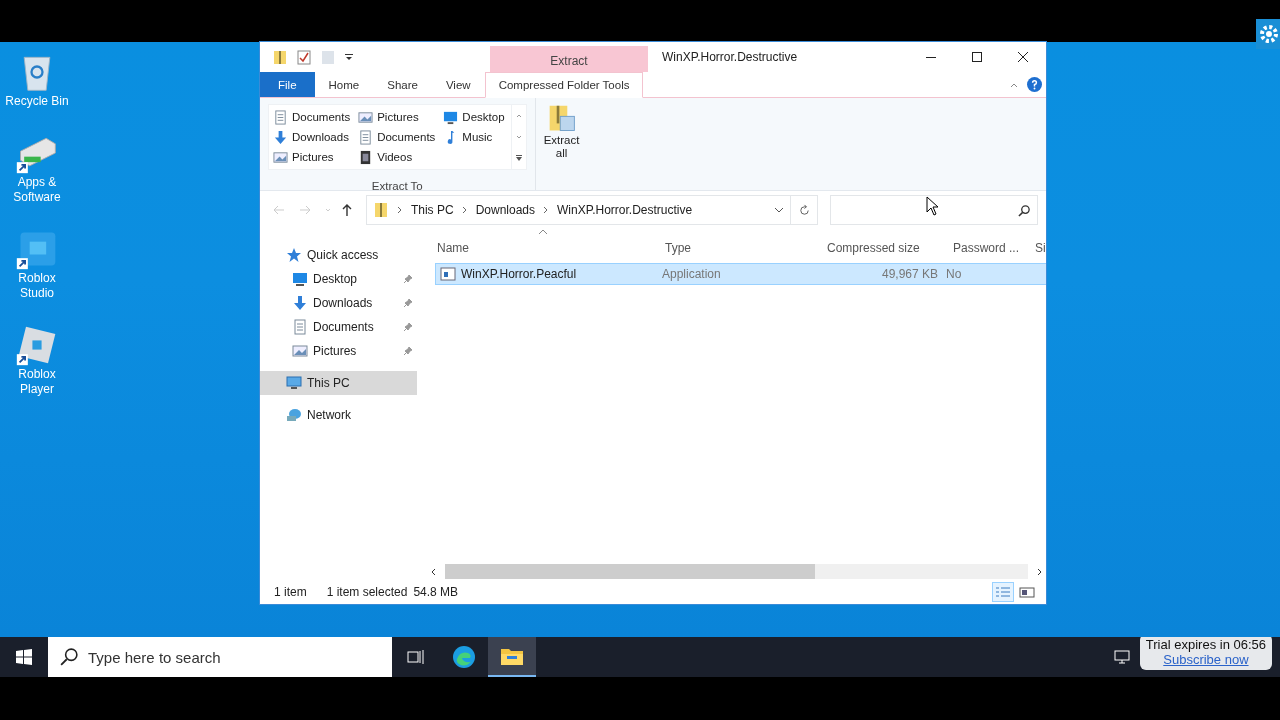 The height and width of the screenshot is (720, 1280). What do you see at coordinates (434, 571) in the screenshot?
I see `scroll-left-icon` at bounding box center [434, 571].